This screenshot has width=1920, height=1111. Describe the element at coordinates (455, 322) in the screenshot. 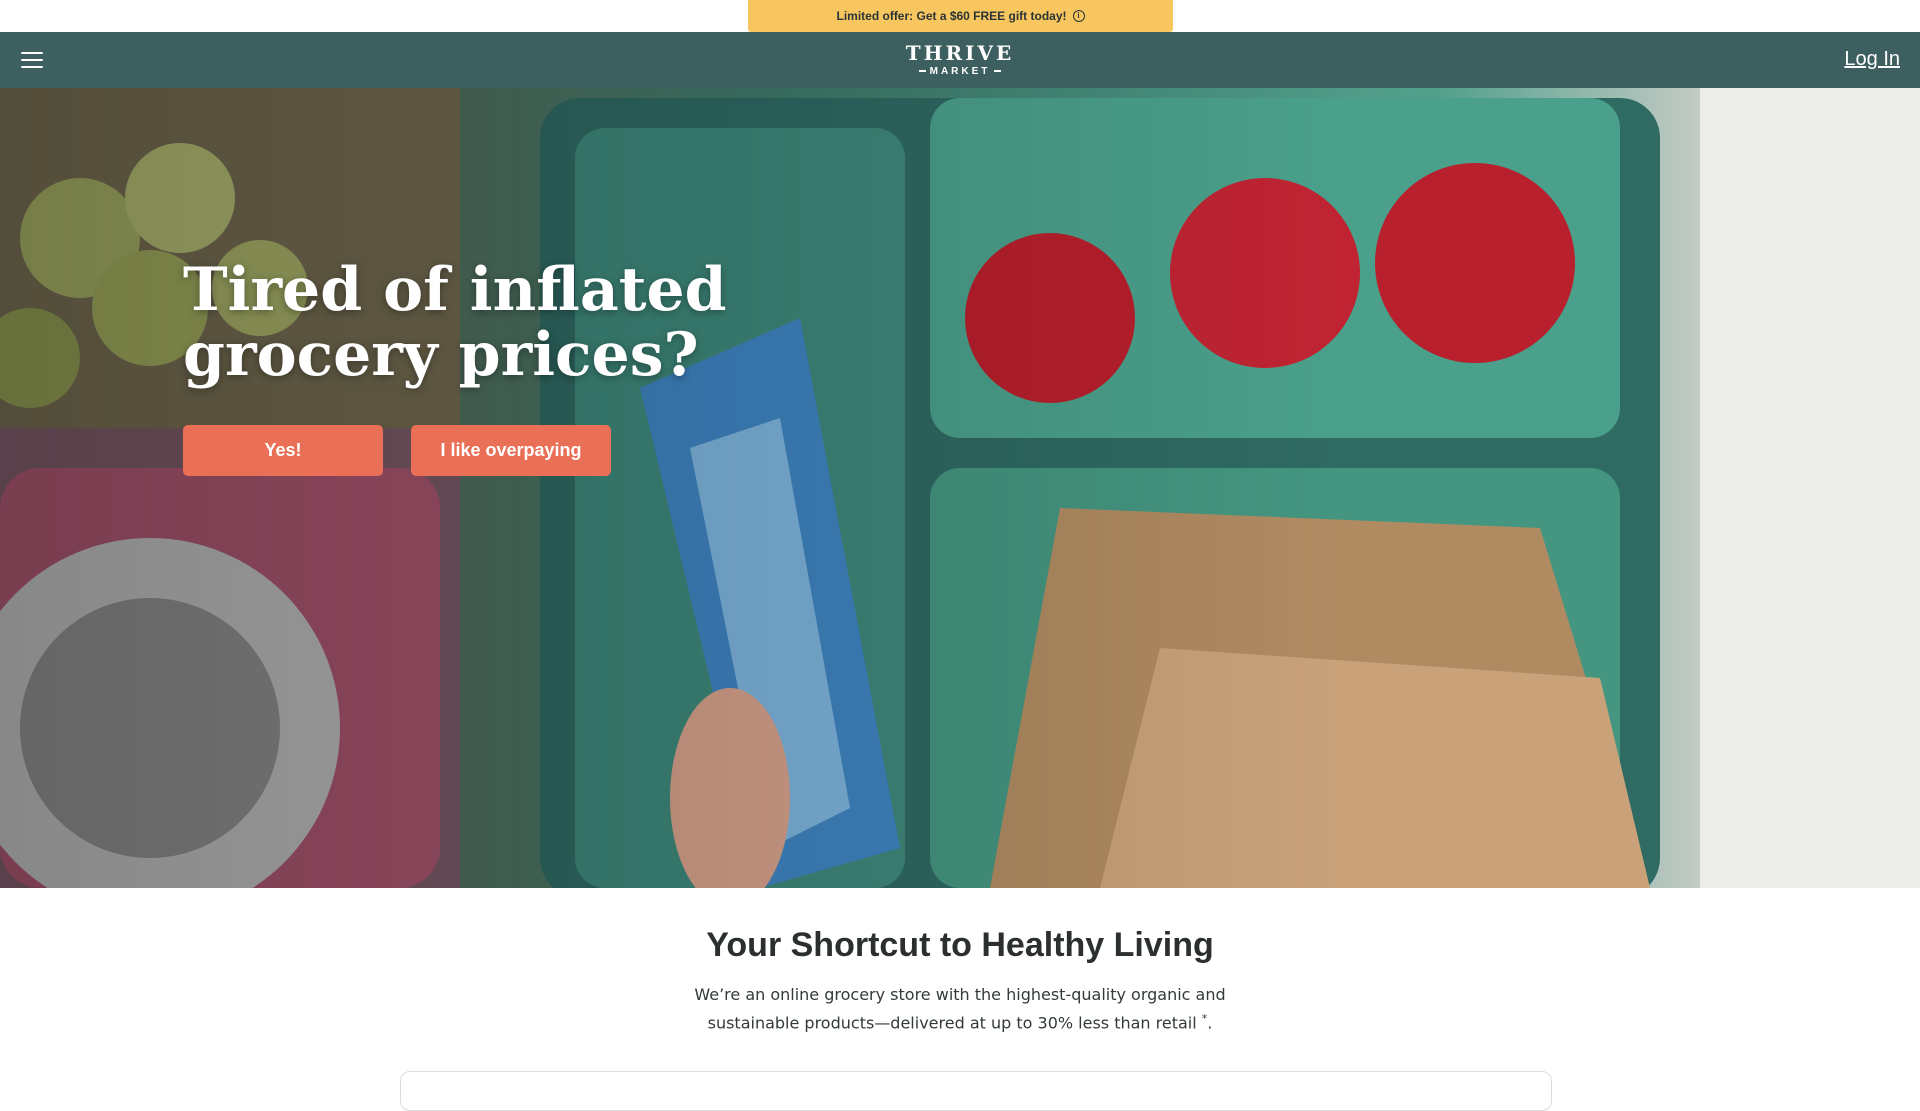

I see `hero-title: Tired of inflated grocery prices?` at that location.